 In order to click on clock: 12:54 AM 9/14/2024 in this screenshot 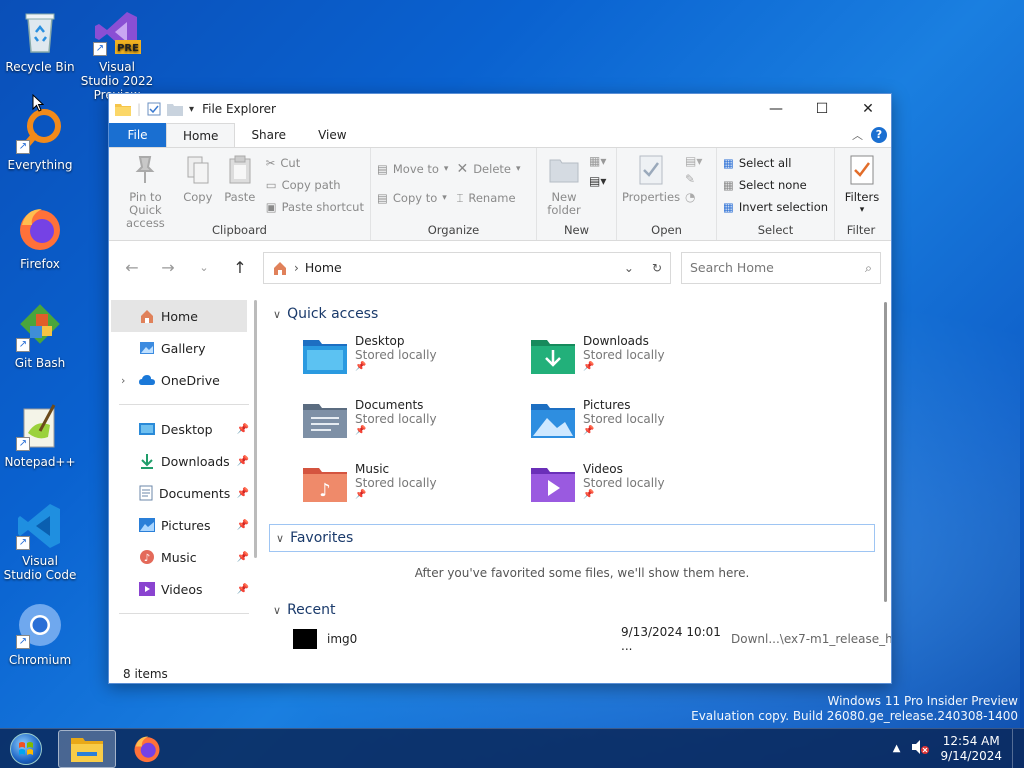, I will do `click(971, 749)`.